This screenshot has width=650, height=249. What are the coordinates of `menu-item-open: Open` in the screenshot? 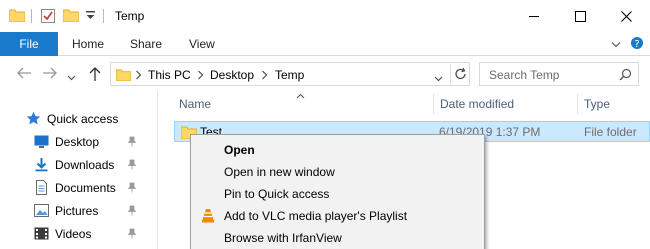 It's located at (337, 150).